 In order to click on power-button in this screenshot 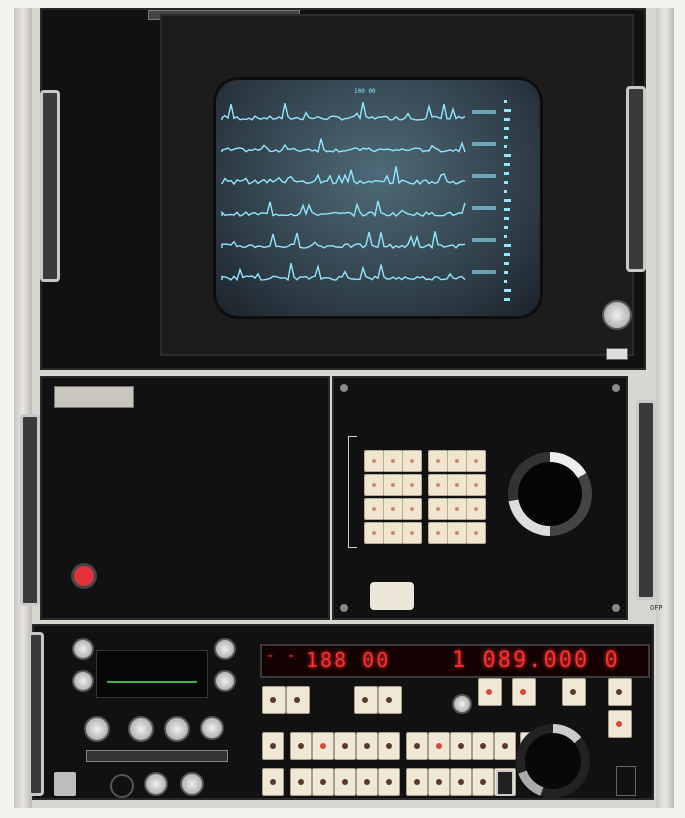, I will do `click(84, 576)`.